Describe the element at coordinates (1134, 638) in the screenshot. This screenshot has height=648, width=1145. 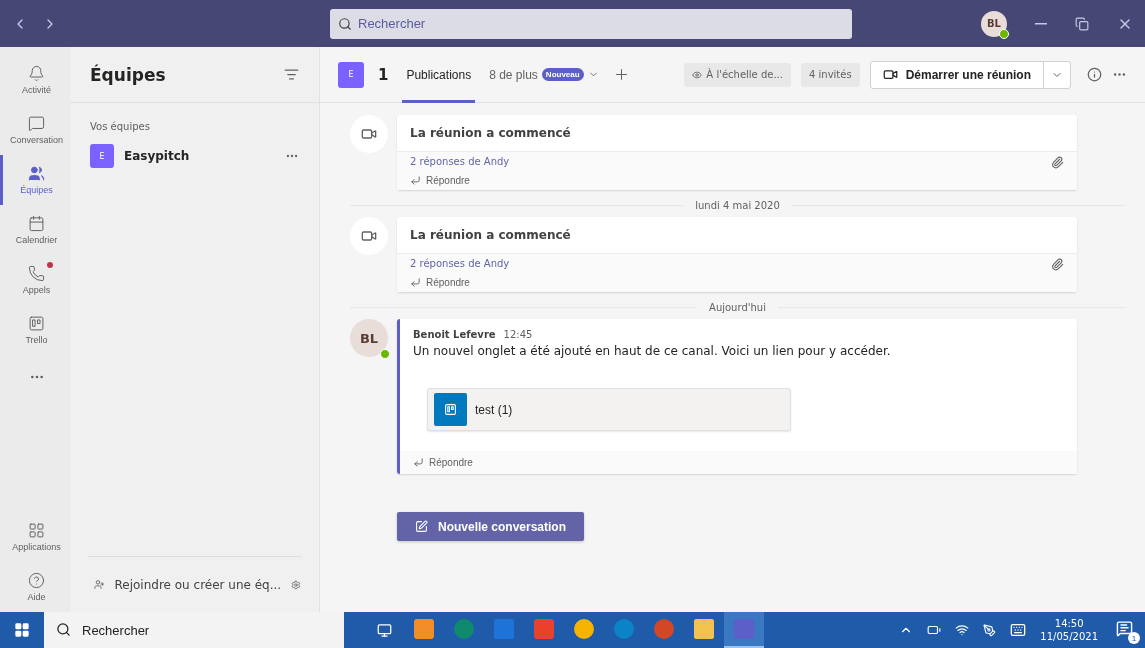
I see `notification-count: 1` at that location.